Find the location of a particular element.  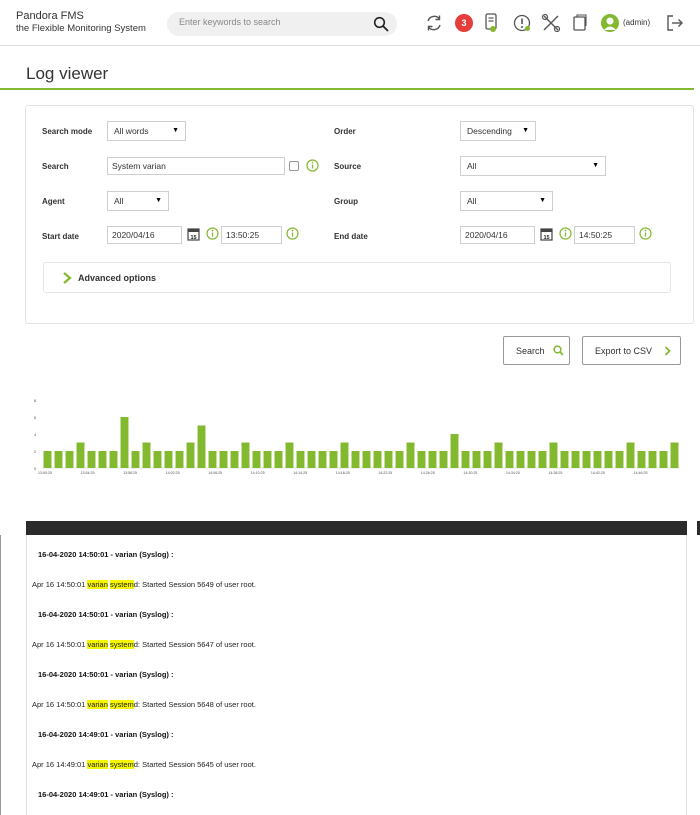

user-name: (admin) is located at coordinates (636, 22).